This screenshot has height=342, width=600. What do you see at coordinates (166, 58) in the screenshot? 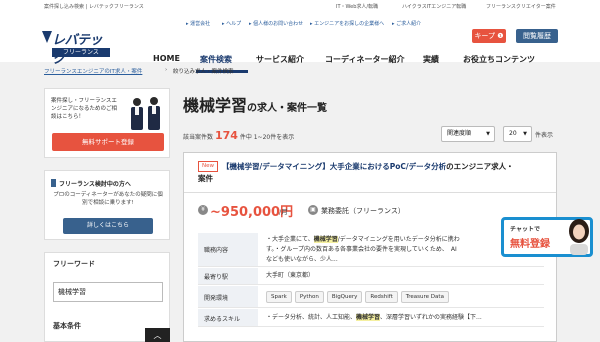
I see `nav-home: HOME` at bounding box center [166, 58].